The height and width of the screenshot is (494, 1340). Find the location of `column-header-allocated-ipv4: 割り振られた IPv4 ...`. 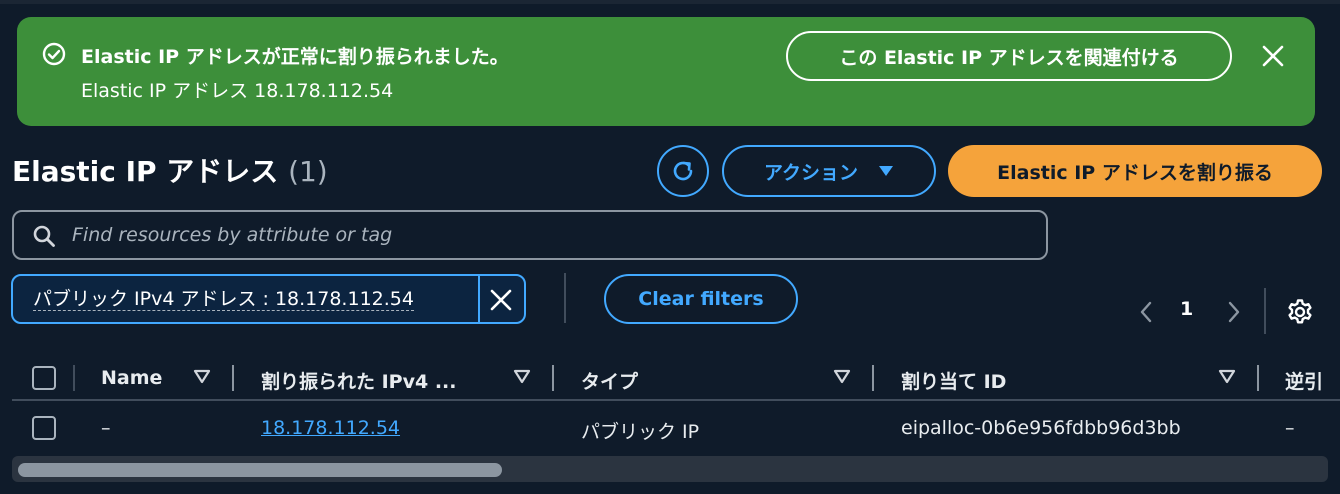

column-header-allocated-ipv4: 割り振られた IPv4 ... is located at coordinates (358, 380).